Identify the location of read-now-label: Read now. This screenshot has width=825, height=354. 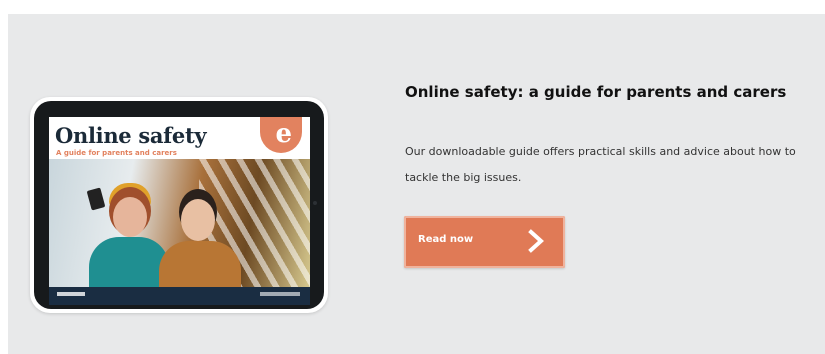
(446, 239).